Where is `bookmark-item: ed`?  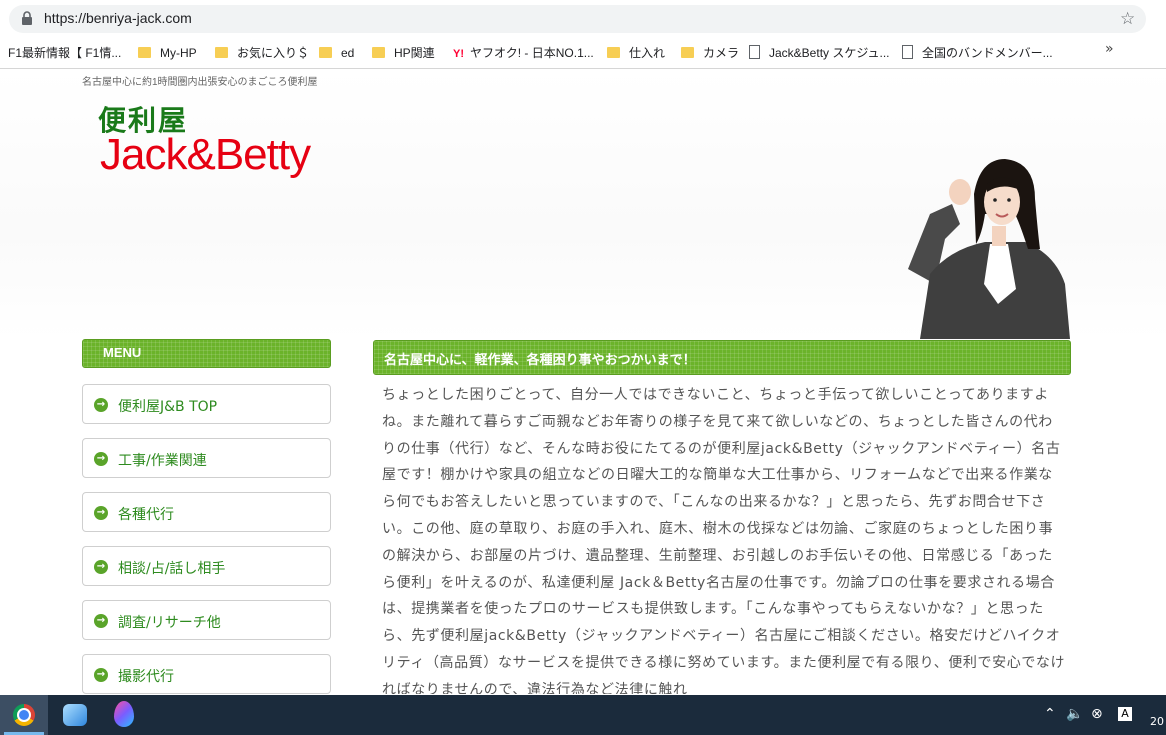
bookmark-item: ed is located at coordinates (336, 53).